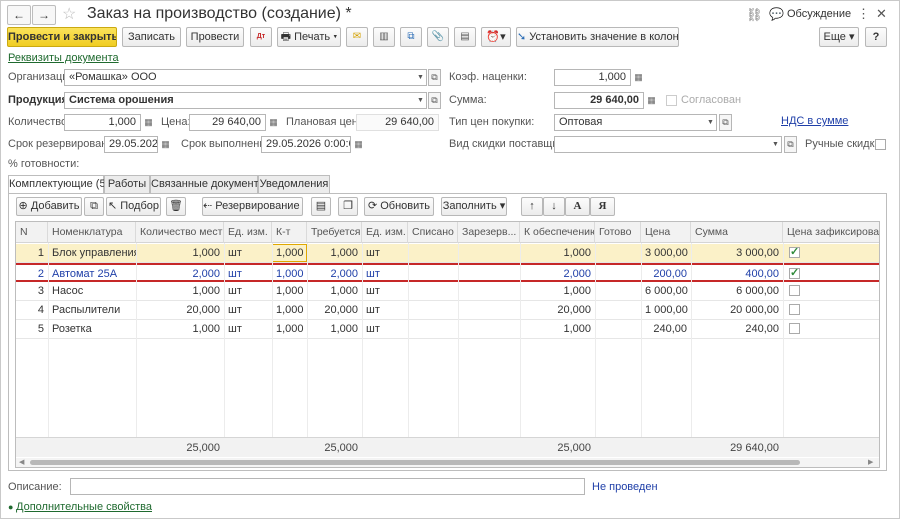 This screenshot has width=900, height=519. What do you see at coordinates (384, 37) in the screenshot?
I see `barcode-icon: ▥` at bounding box center [384, 37].